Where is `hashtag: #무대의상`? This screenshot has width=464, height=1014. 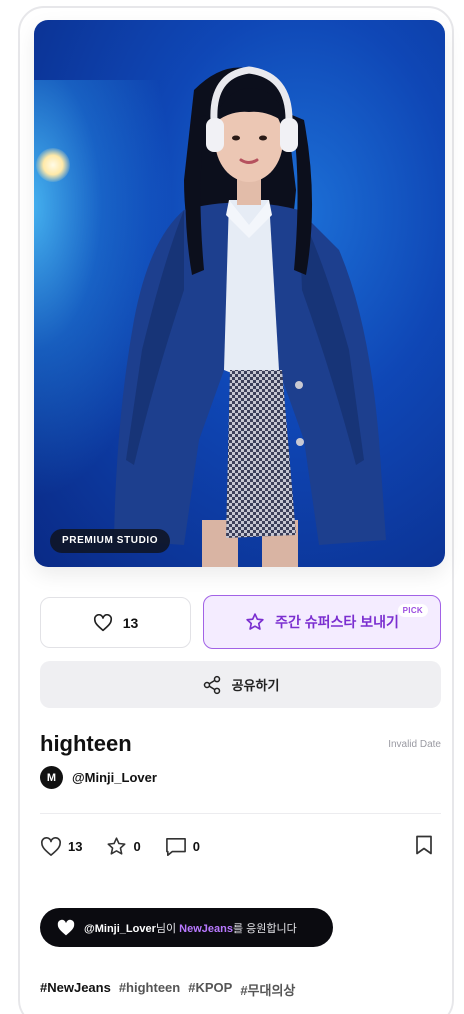
hashtag: #무대의상 is located at coordinates (267, 989).